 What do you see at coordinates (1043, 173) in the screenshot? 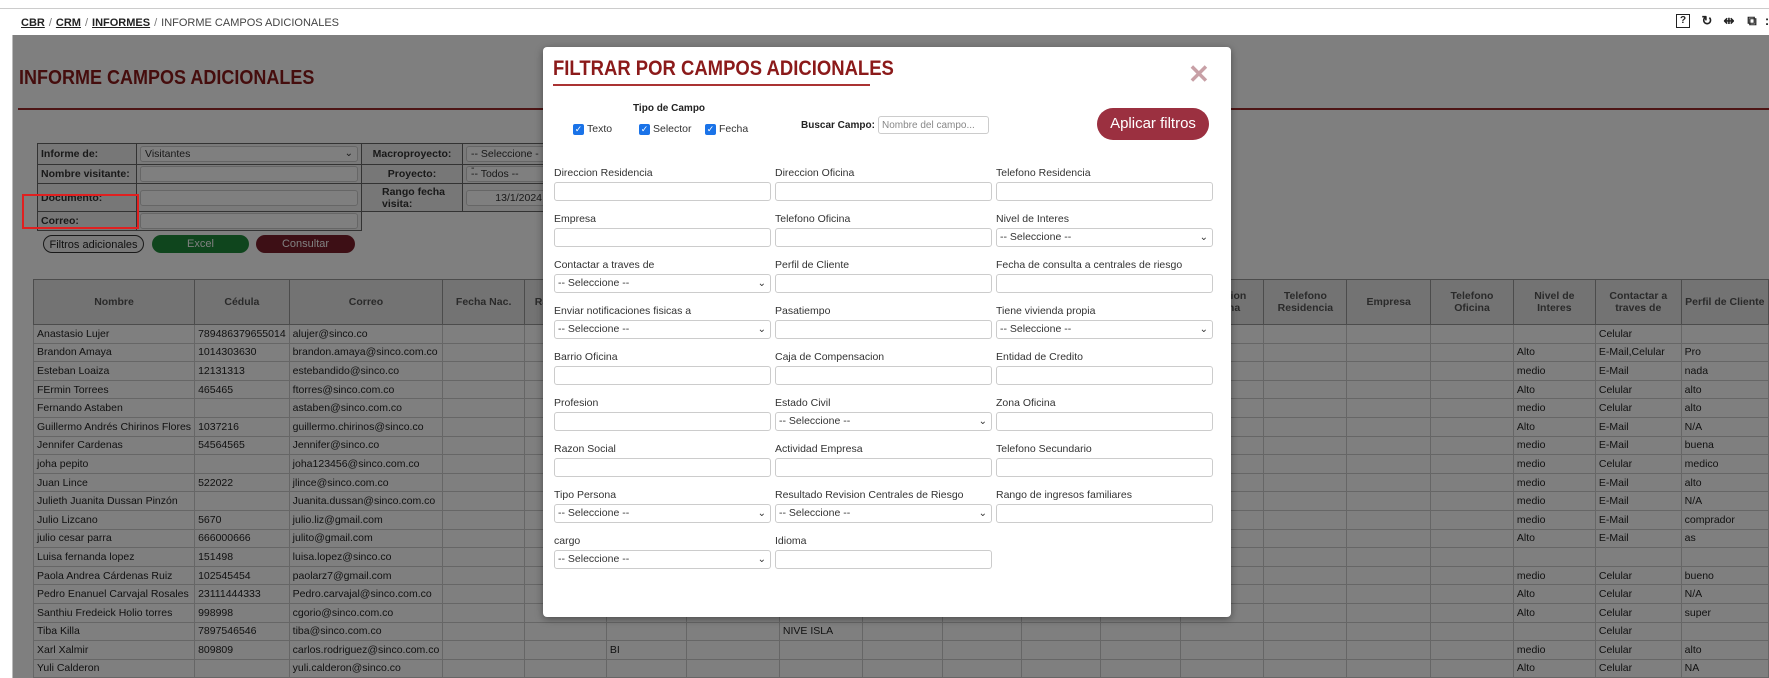
I see `field-label: Telefono Residencia` at bounding box center [1043, 173].